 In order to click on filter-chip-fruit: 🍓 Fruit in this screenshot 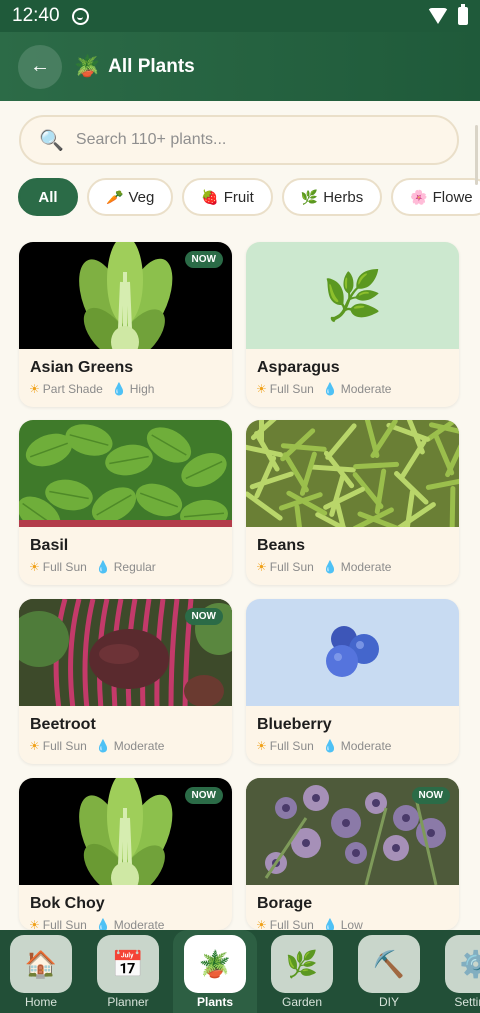, I will do `click(227, 197)`.